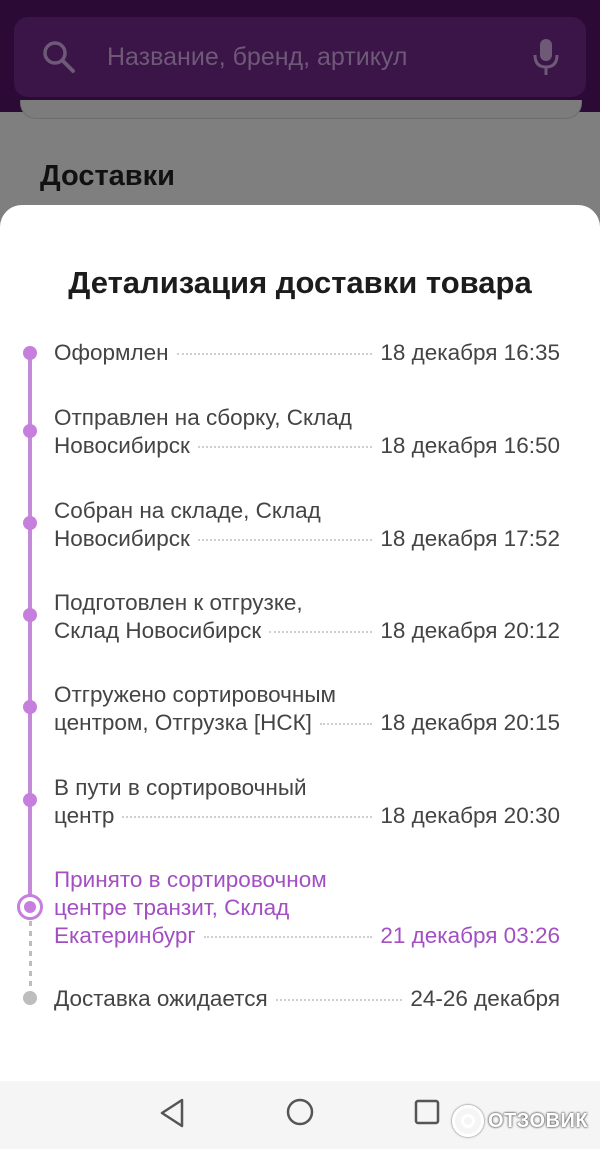  I want to click on timeline-step: Доставка ожидается 24-26 декабря, so click(307, 1000).